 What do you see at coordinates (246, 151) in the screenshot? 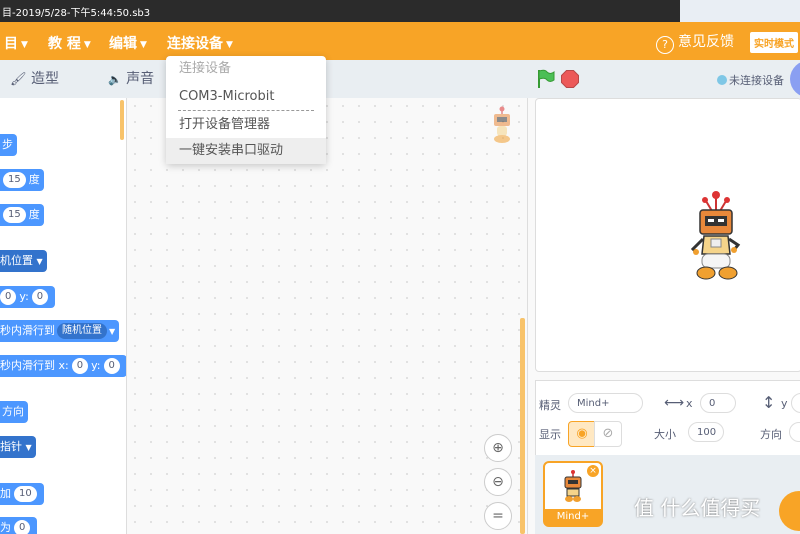
I see `dropdown-item-install-driver: 一键安装串口驱动` at bounding box center [246, 151].